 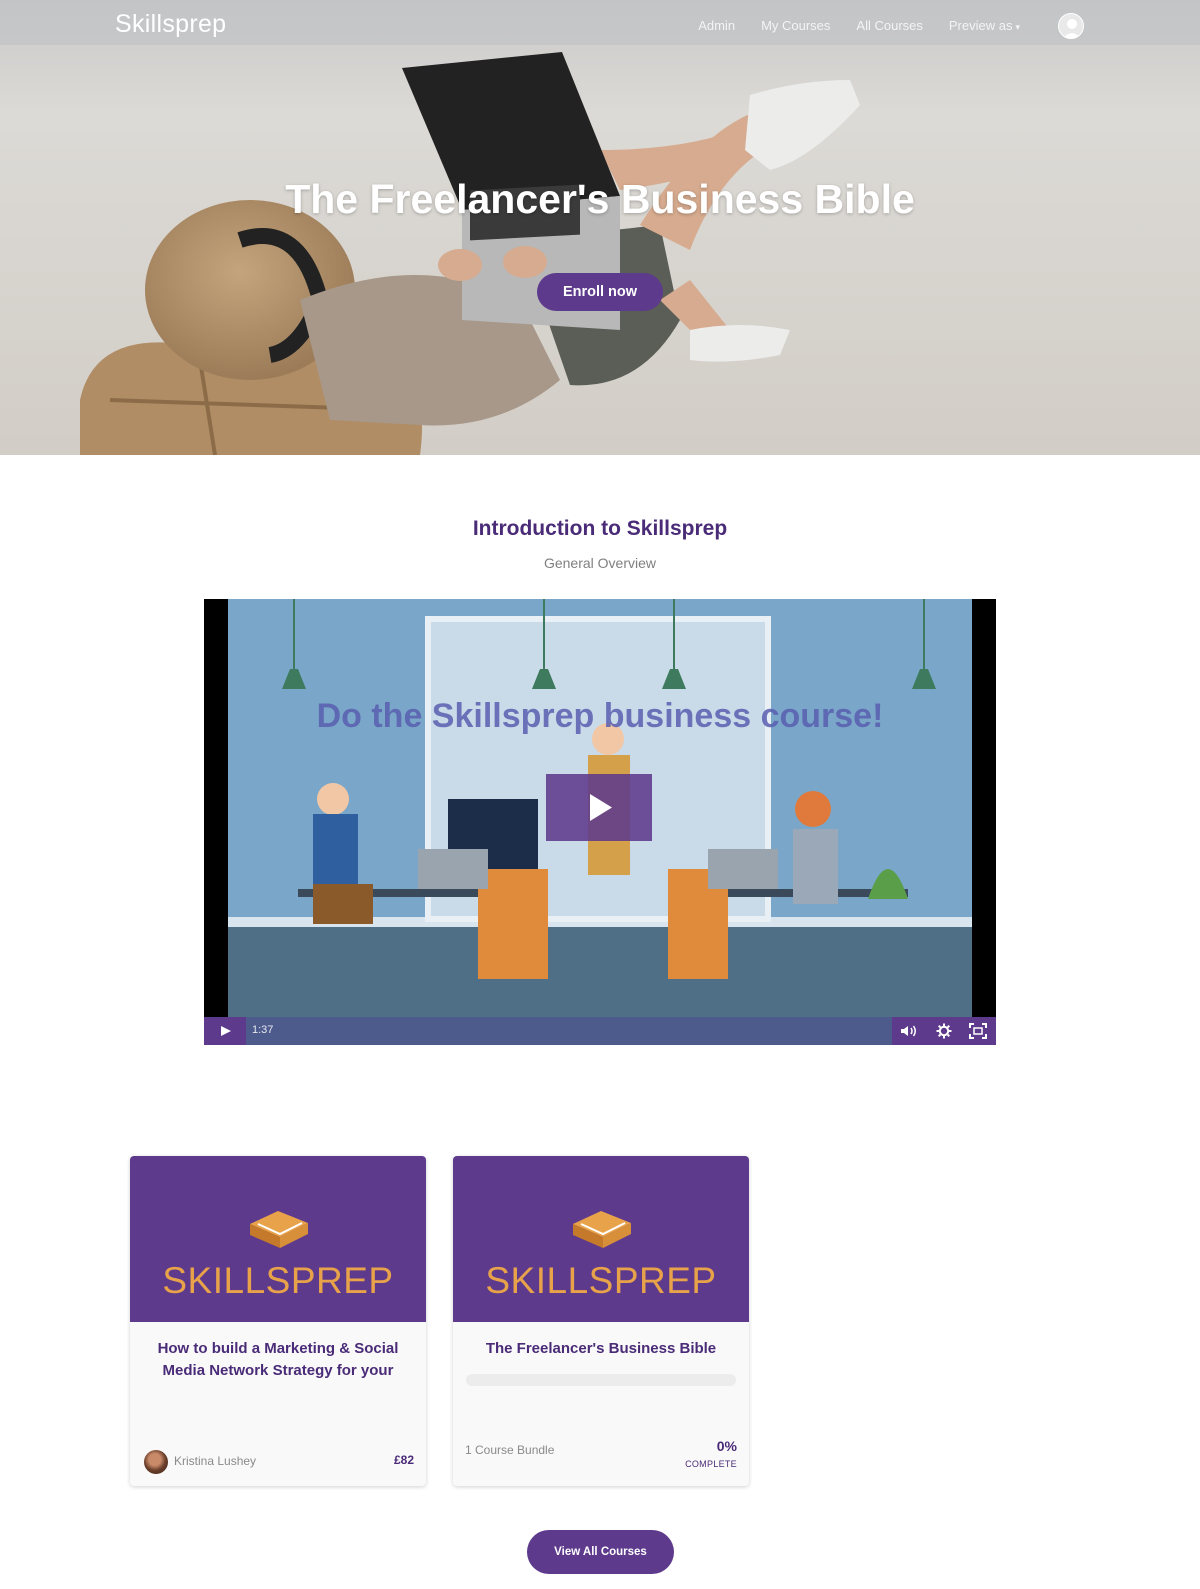 What do you see at coordinates (170, 24) in the screenshot?
I see `brand-logo: Skillsprep` at bounding box center [170, 24].